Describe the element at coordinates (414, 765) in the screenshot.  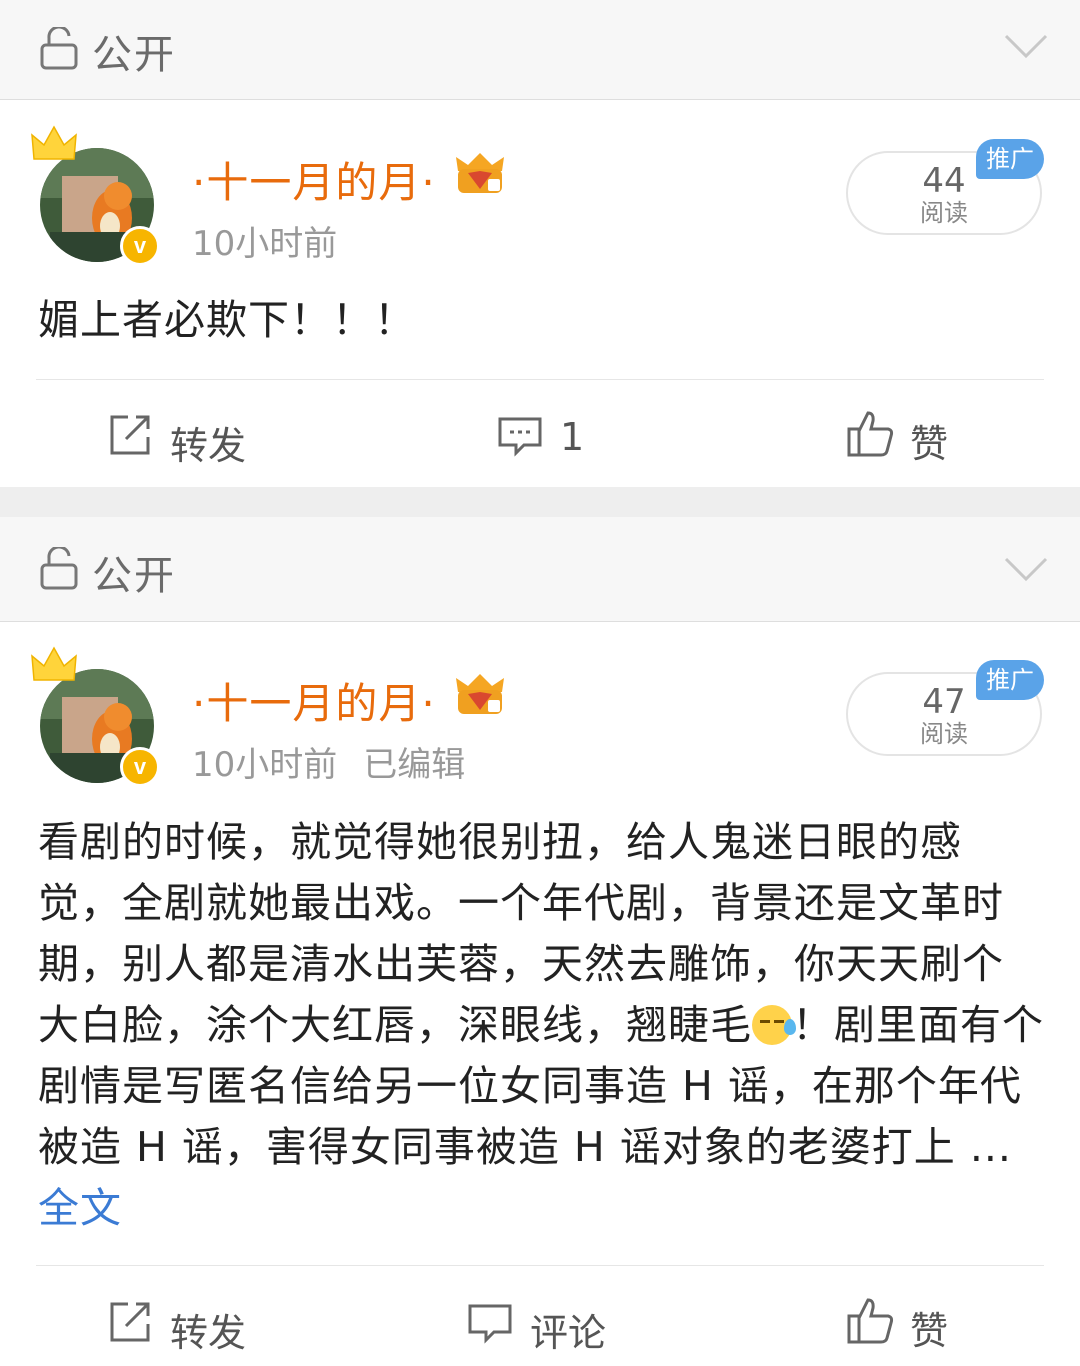
I see `edited-label: 已编辑` at that location.